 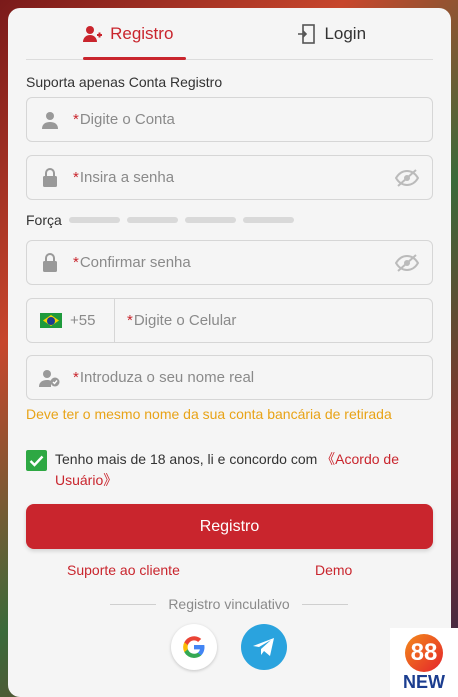 I want to click on password-field: *Insira a senha, so click(x=229, y=177).